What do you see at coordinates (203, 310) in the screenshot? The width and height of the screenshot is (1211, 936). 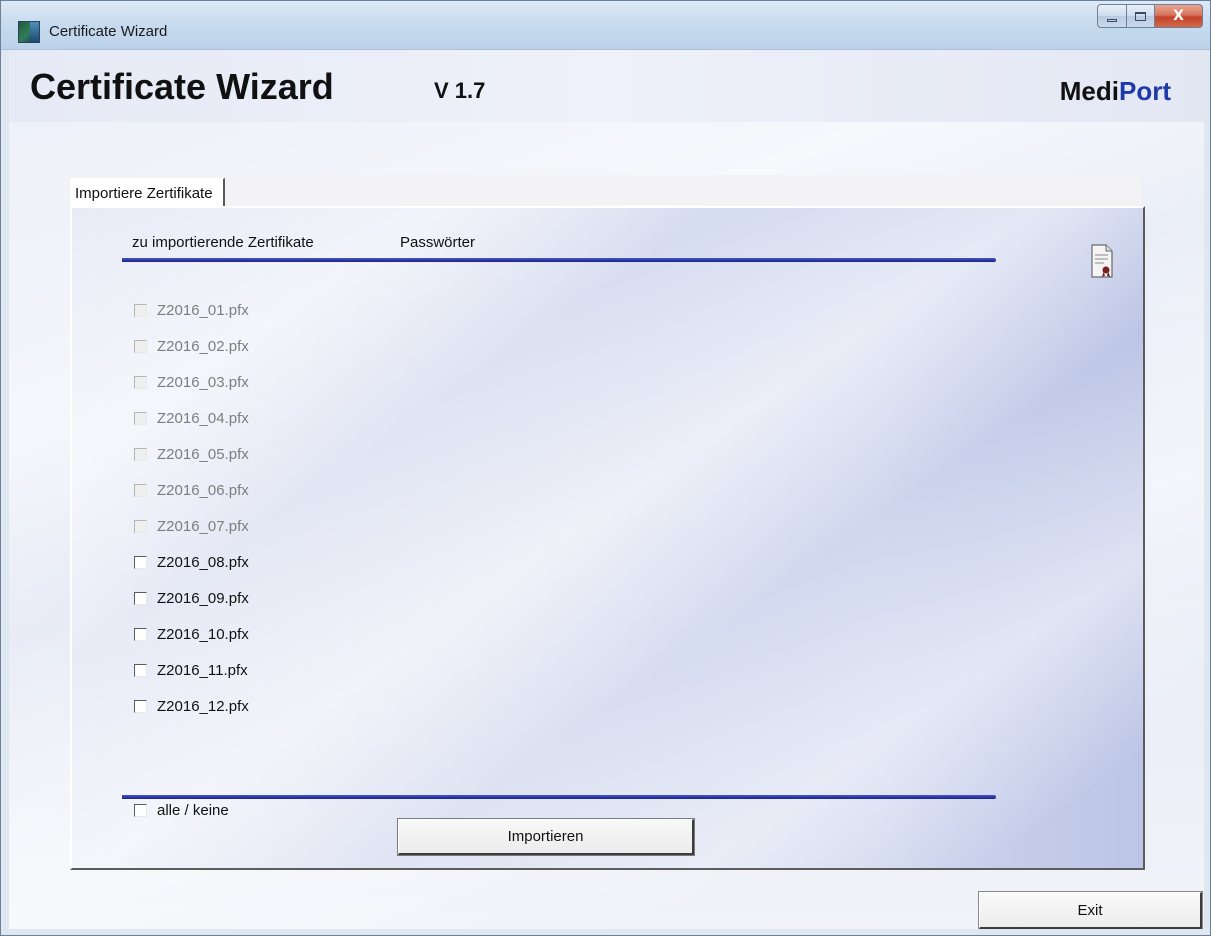 I see `certificate-label: Z2016_01.pfx` at bounding box center [203, 310].